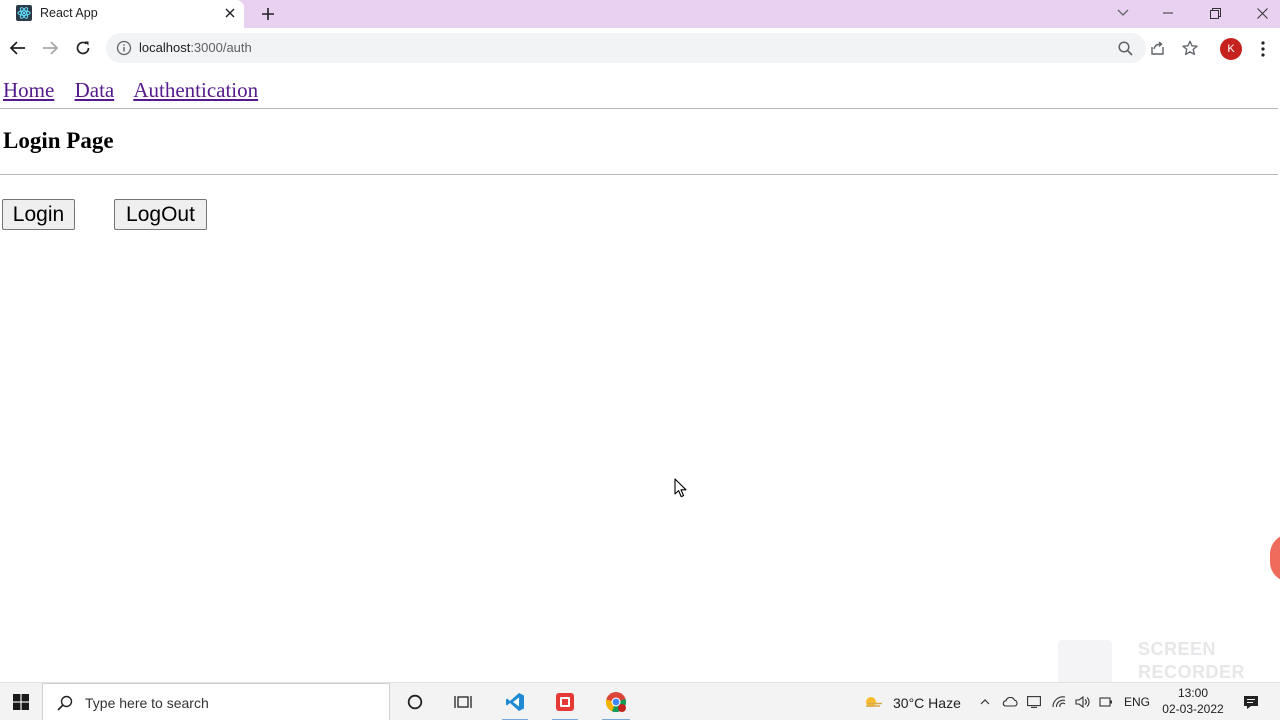  Describe the element at coordinates (147, 703) in the screenshot. I see `search-placeholder: Type here to search` at that location.